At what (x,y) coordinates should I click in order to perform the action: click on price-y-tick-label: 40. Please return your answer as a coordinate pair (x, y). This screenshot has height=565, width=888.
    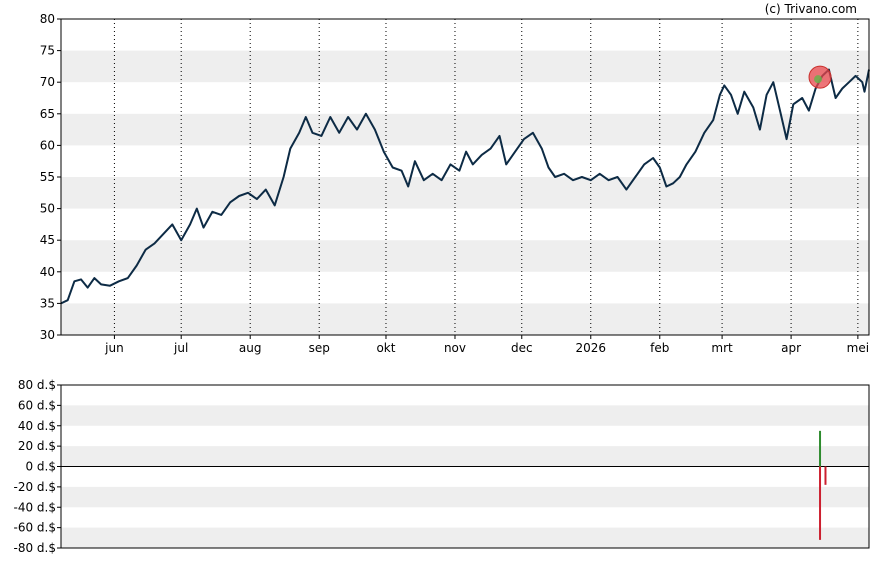
    Looking at the image, I should click on (47, 272).